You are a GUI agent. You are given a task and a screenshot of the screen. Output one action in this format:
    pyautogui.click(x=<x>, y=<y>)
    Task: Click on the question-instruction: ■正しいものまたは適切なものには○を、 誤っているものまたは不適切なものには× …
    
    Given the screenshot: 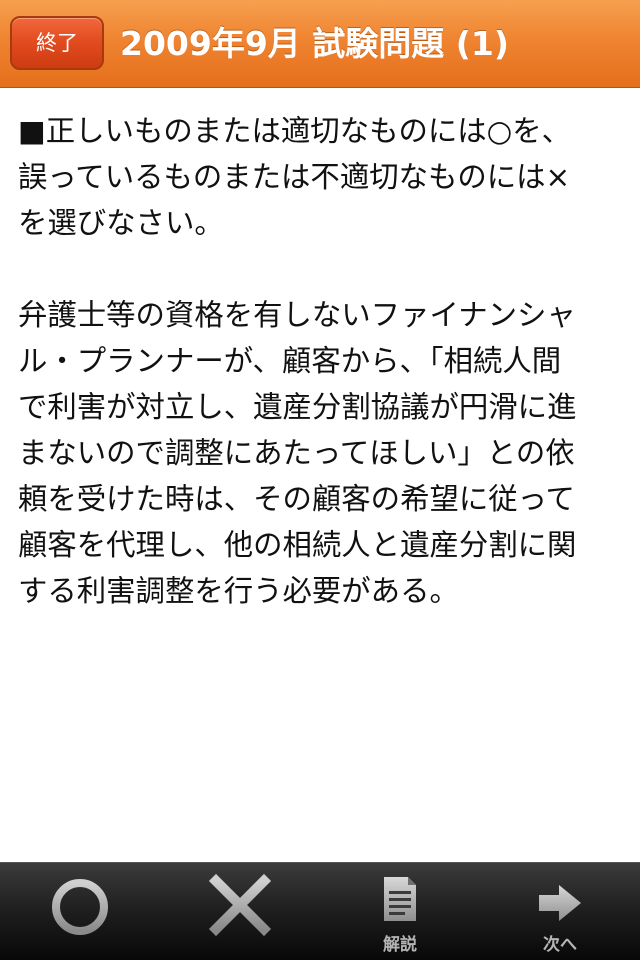 What is the action you would take?
    pyautogui.click(x=295, y=177)
    